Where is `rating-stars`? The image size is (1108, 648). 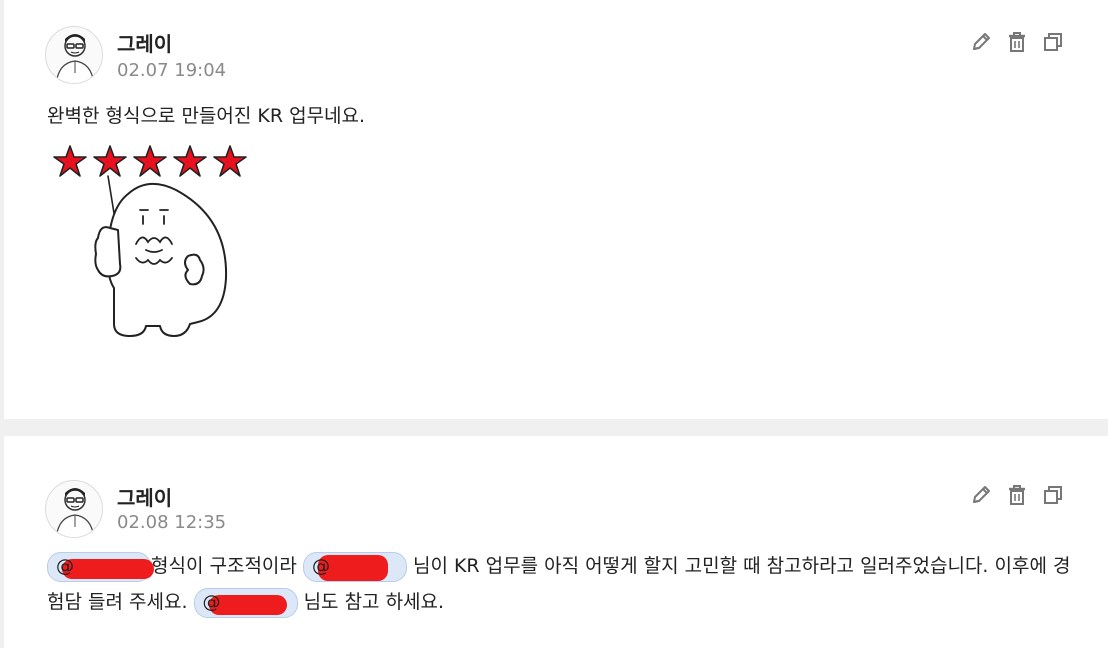
rating-stars is located at coordinates (150, 161).